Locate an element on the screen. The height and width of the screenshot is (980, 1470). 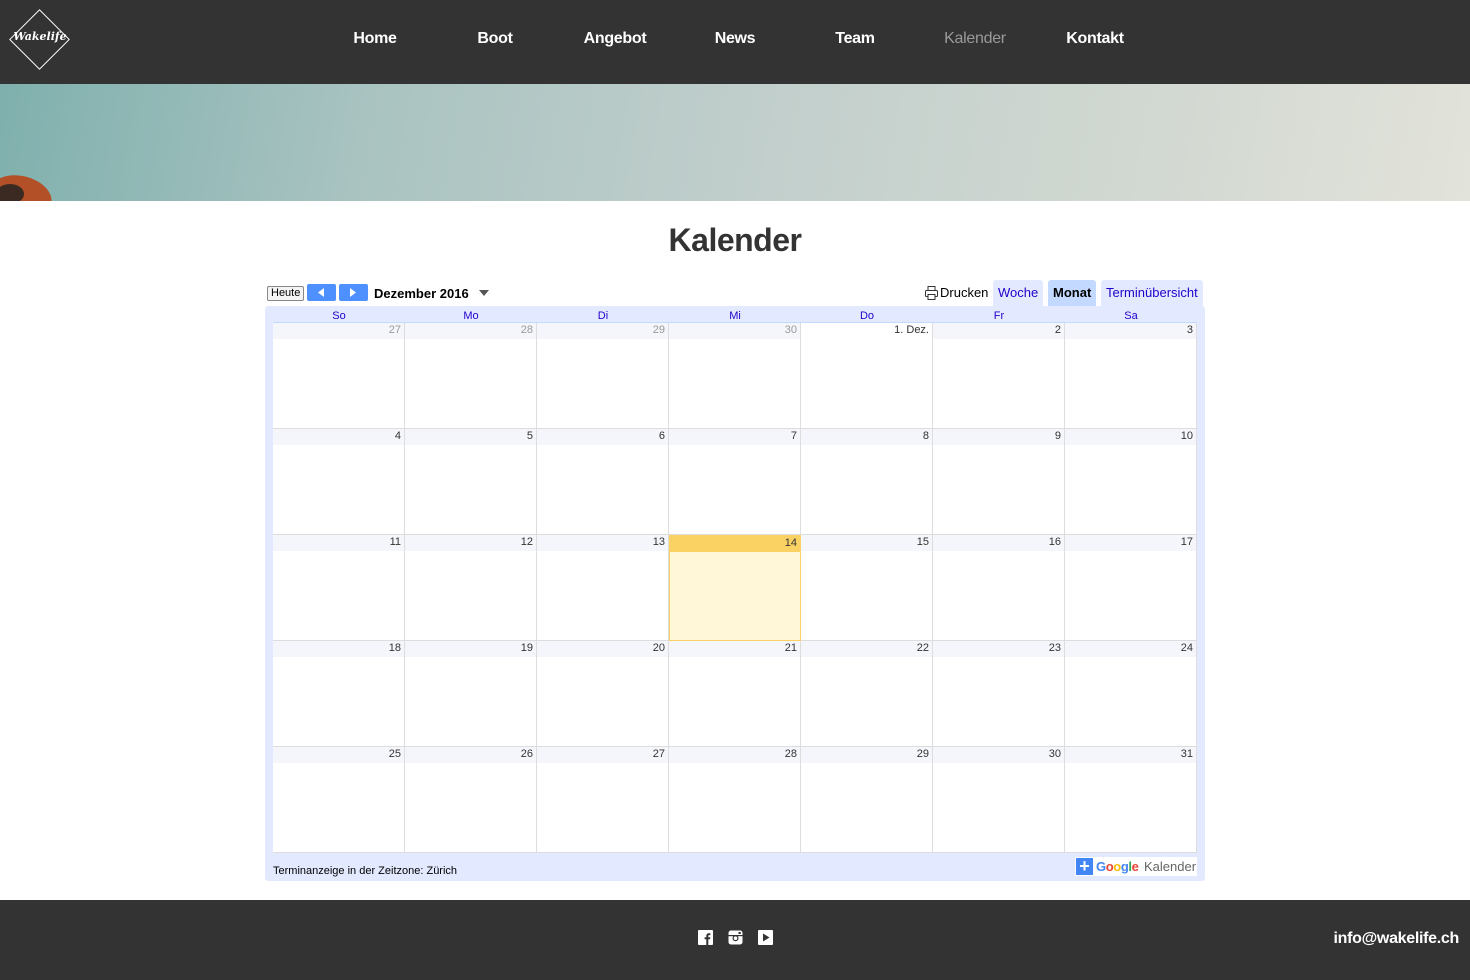
tab-terminuebersicht: Terminübersicht is located at coordinates (1152, 293).